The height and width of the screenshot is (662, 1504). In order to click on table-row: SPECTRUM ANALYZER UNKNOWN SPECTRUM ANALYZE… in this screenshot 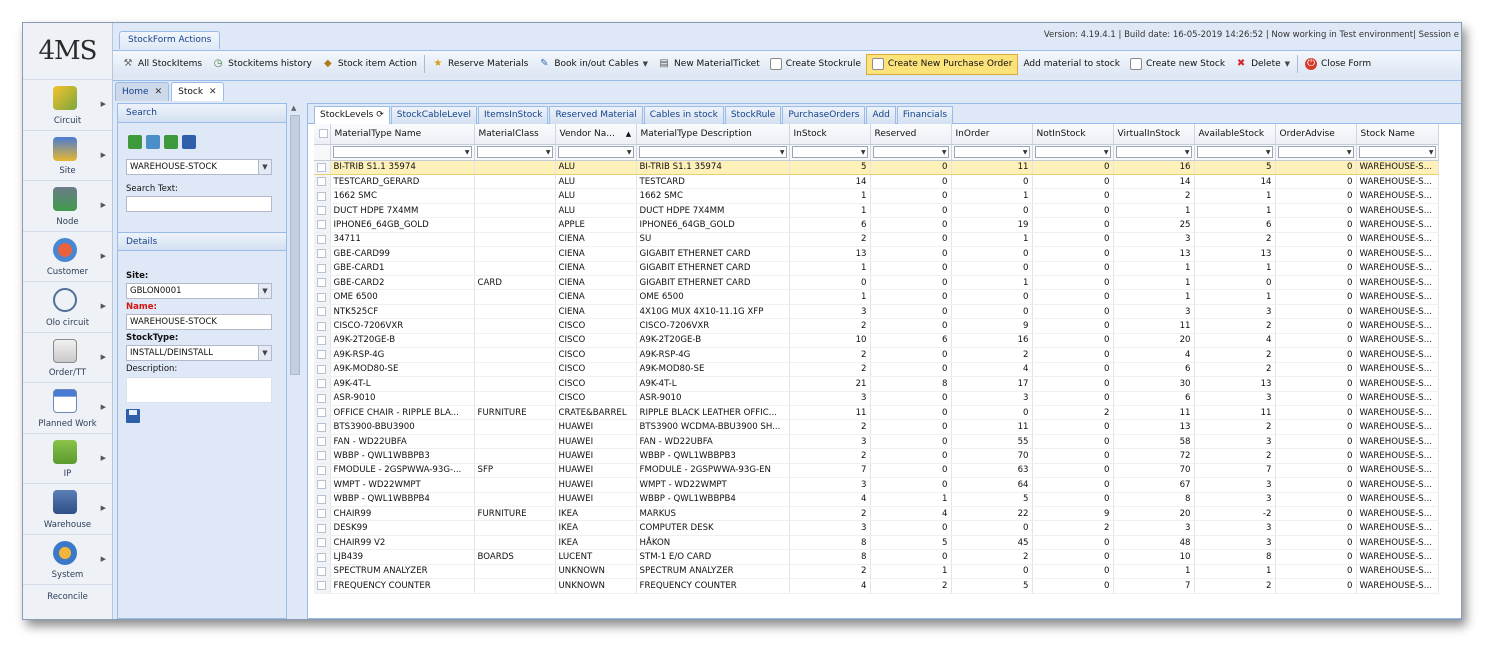, I will do `click(876, 572)`.